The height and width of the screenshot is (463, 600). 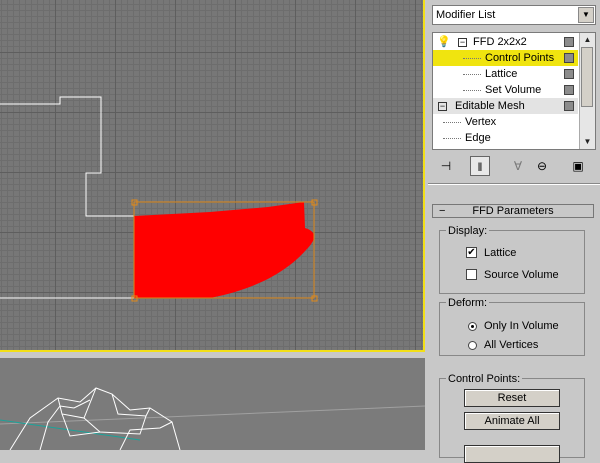 I want to click on remove-modifier-icon: ⊖, so click(x=542, y=166).